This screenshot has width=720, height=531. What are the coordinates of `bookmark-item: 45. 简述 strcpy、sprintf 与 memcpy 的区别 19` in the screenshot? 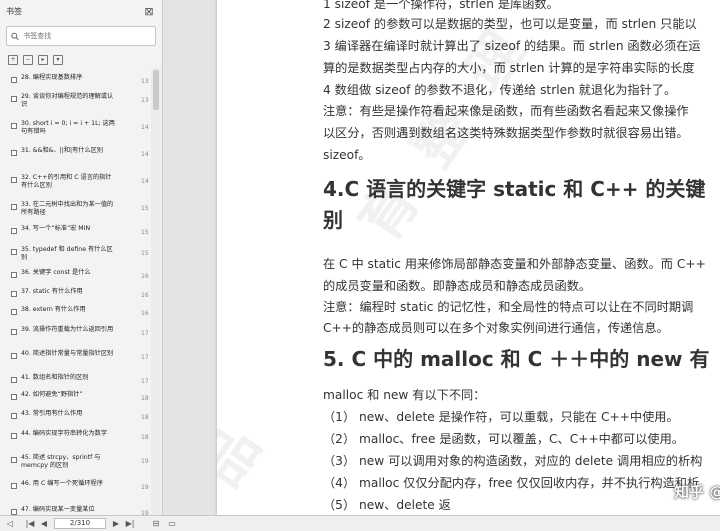 It's located at (75, 462).